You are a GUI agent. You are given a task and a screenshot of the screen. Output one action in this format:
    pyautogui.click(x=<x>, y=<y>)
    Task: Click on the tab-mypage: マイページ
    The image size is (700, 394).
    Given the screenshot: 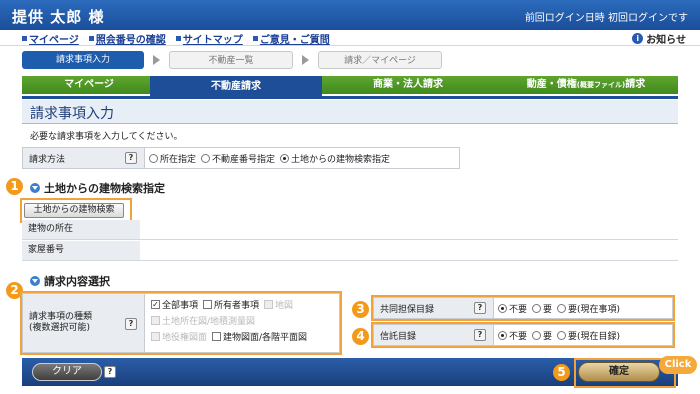 What is the action you would take?
    pyautogui.click(x=89, y=85)
    